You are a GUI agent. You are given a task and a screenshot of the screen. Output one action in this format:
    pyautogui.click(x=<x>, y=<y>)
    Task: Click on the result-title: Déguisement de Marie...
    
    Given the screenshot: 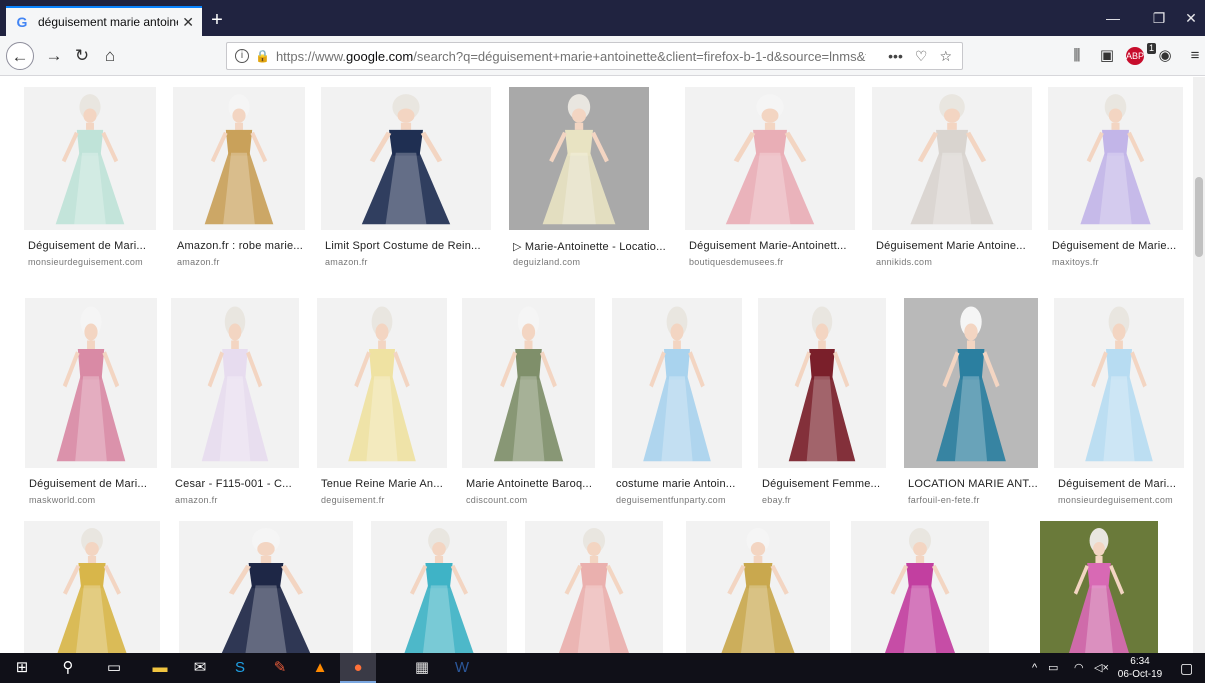 What is the action you would take?
    pyautogui.click(x=1128, y=246)
    